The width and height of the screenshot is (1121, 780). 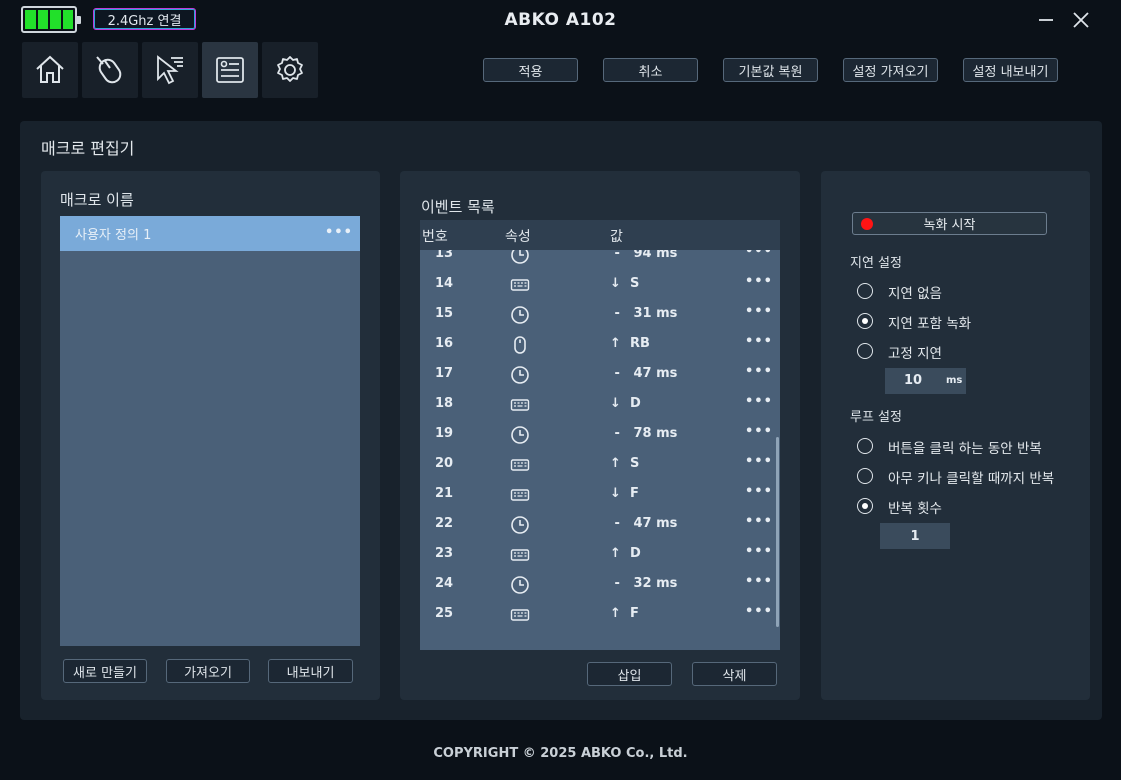 I want to click on new-macro-button: 새로 만들기, so click(x=105, y=671).